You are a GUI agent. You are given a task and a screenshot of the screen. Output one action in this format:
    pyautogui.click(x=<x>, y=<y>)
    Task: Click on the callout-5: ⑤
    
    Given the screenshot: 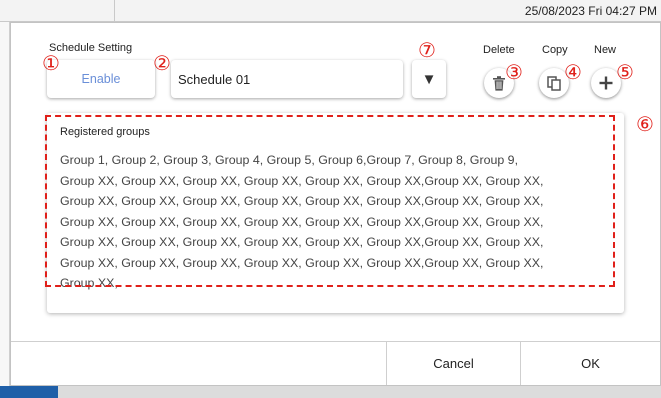 What is the action you would take?
    pyautogui.click(x=625, y=72)
    